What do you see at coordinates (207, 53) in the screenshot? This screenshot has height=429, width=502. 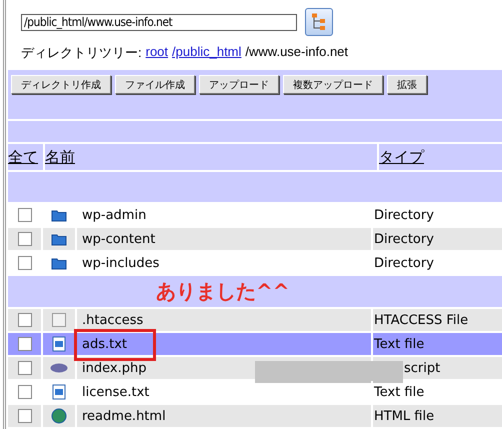 I see `breadcrumb-link: /public_html` at bounding box center [207, 53].